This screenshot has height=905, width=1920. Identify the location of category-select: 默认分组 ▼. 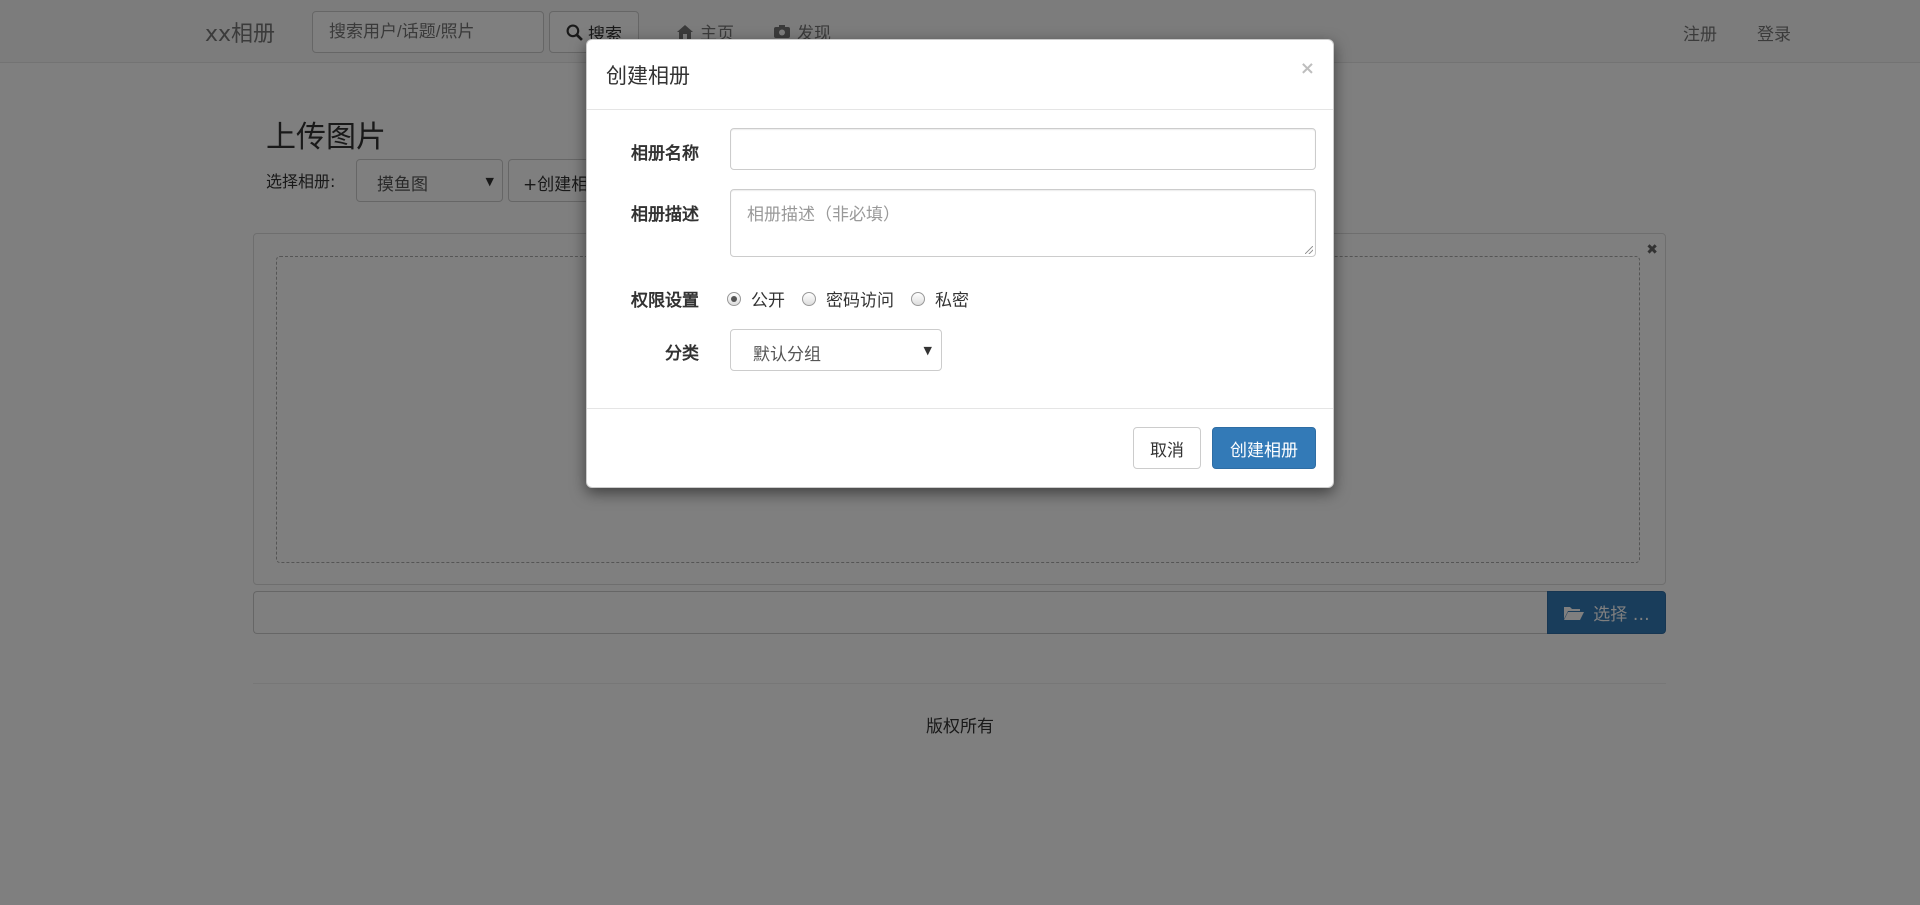
(836, 350).